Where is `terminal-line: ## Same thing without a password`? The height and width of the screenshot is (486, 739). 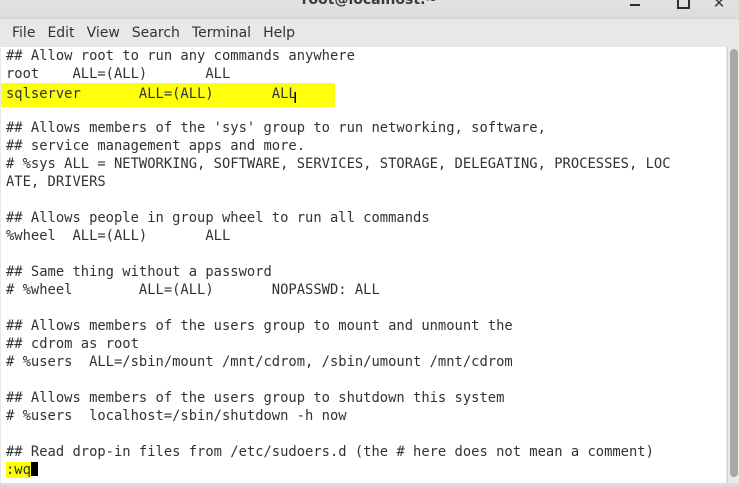
terminal-line: ## Same thing without a password is located at coordinates (139, 272).